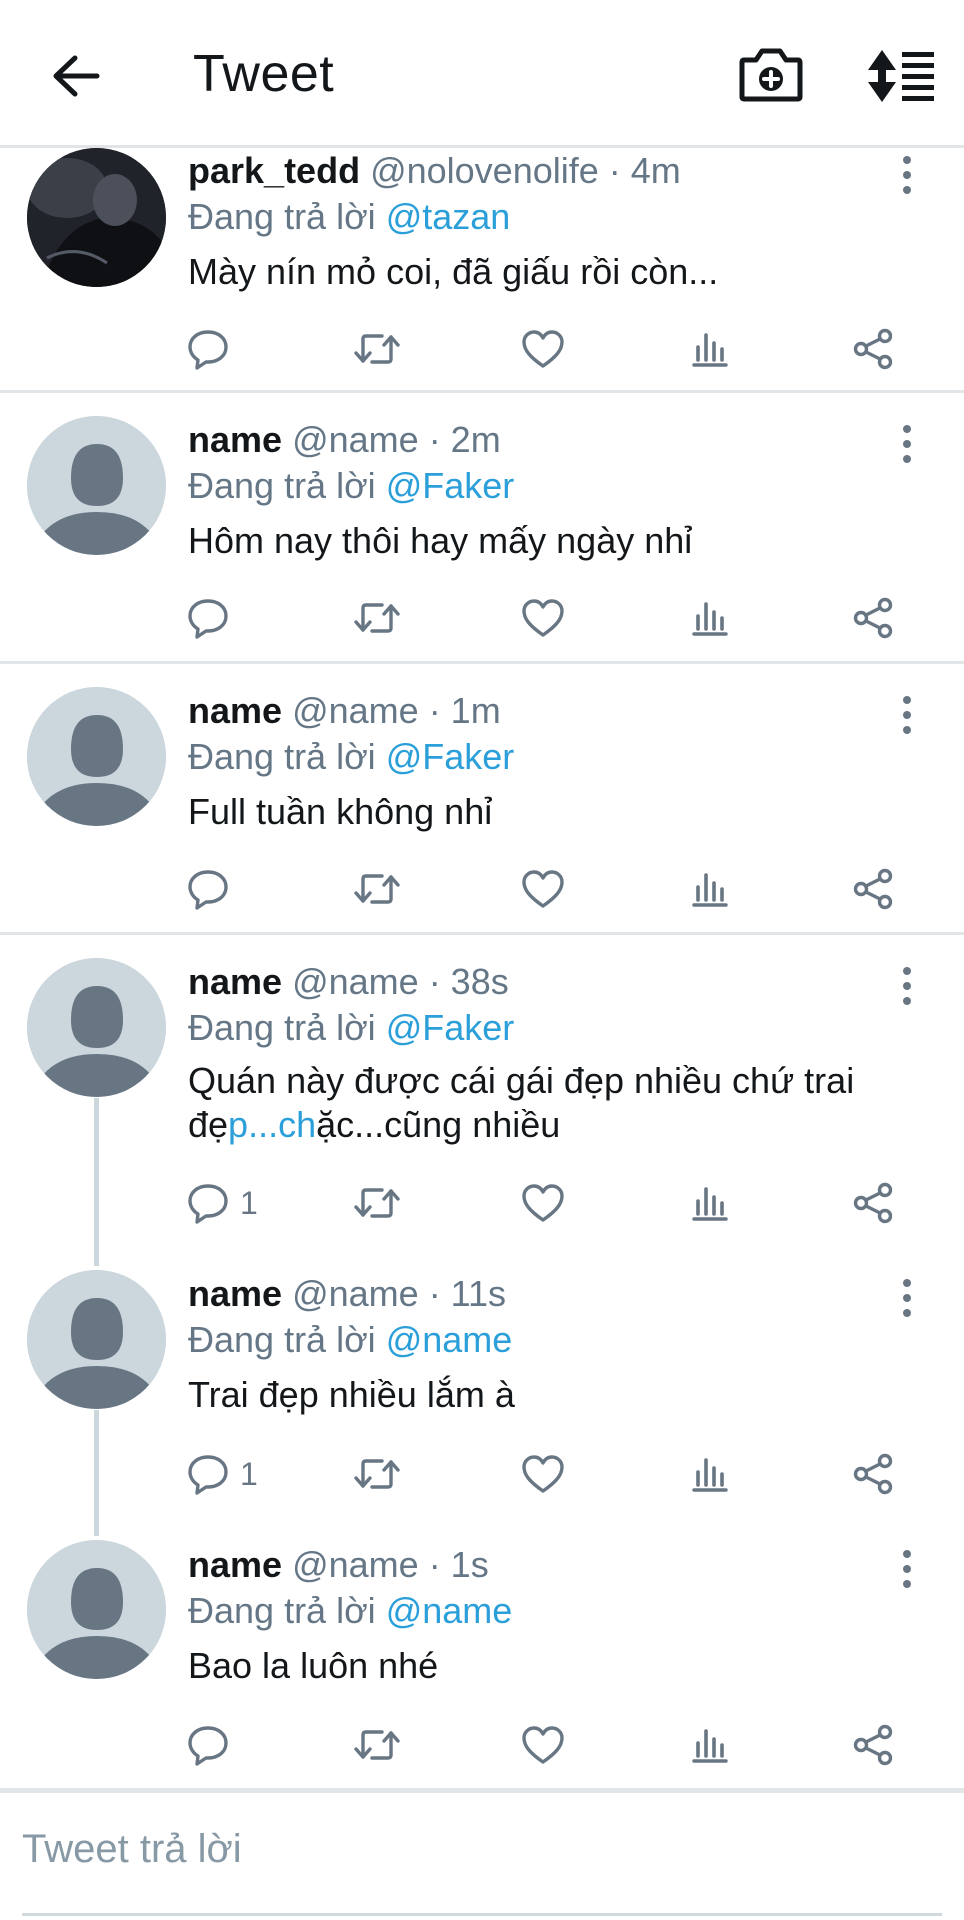  I want to click on camera-button, so click(771, 74).